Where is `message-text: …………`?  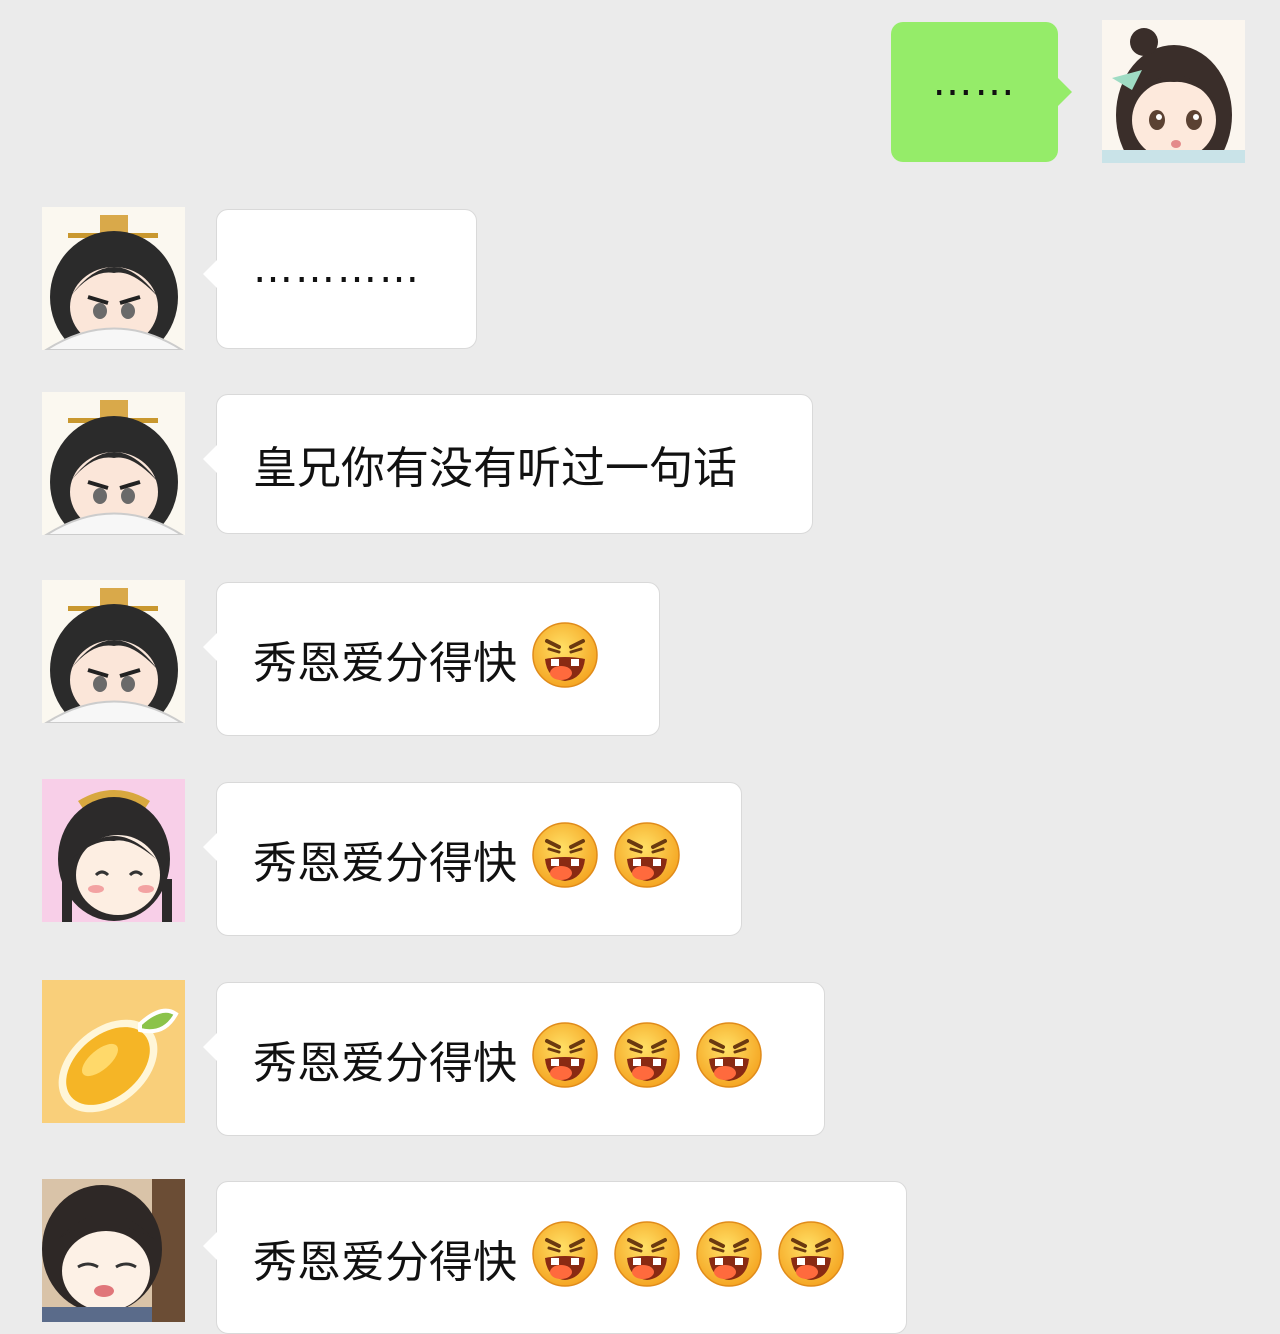 message-text: ………… is located at coordinates (337, 269).